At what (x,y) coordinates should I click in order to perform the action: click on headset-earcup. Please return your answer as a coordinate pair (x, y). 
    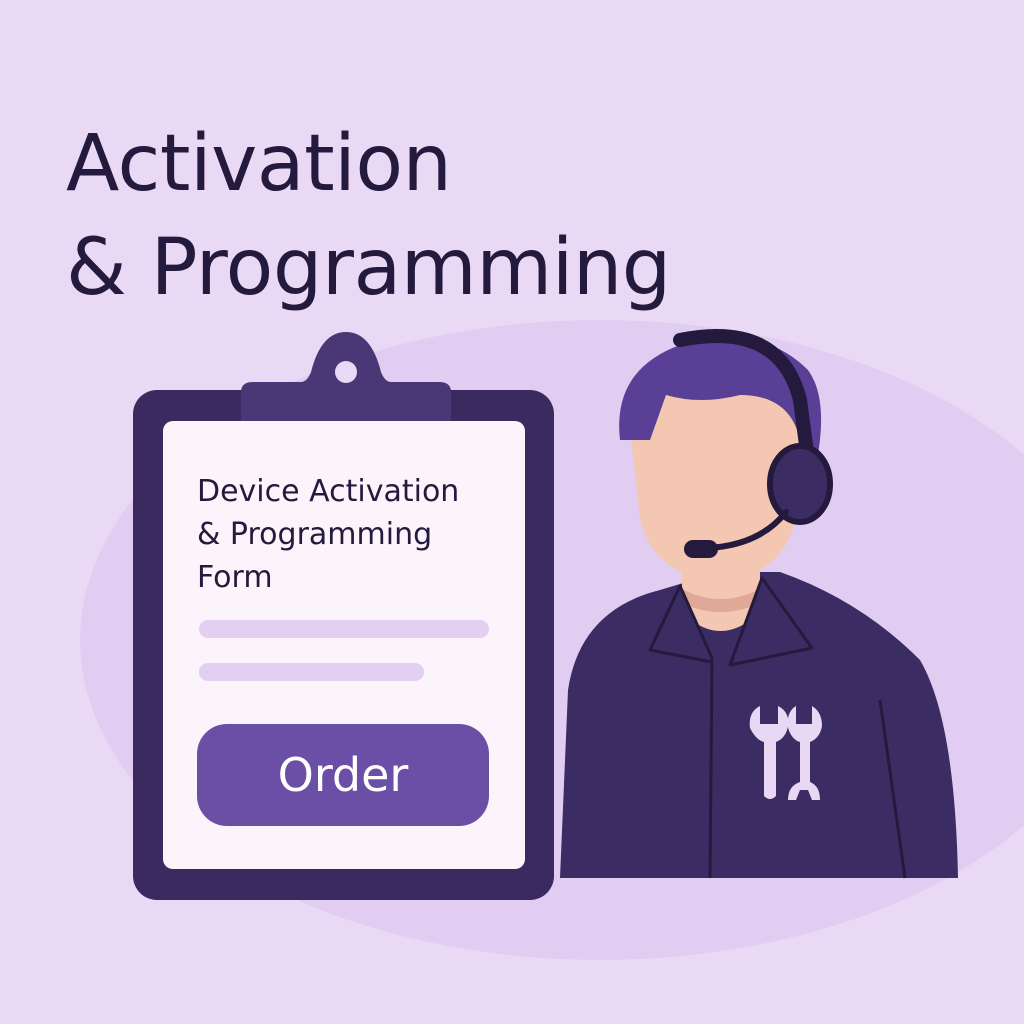
    Looking at the image, I should click on (800, 484).